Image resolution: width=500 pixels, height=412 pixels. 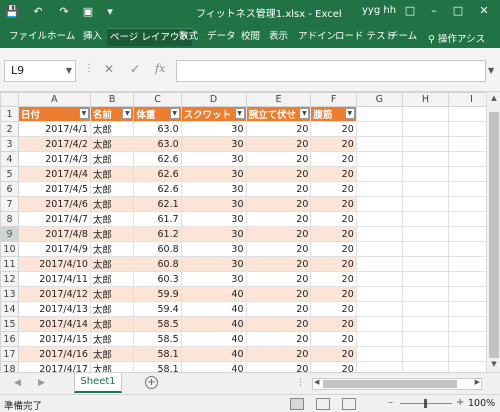 I want to click on table-row: 16 2017/4/15 太郎 58.5 40 20 20, so click(x=250, y=339).